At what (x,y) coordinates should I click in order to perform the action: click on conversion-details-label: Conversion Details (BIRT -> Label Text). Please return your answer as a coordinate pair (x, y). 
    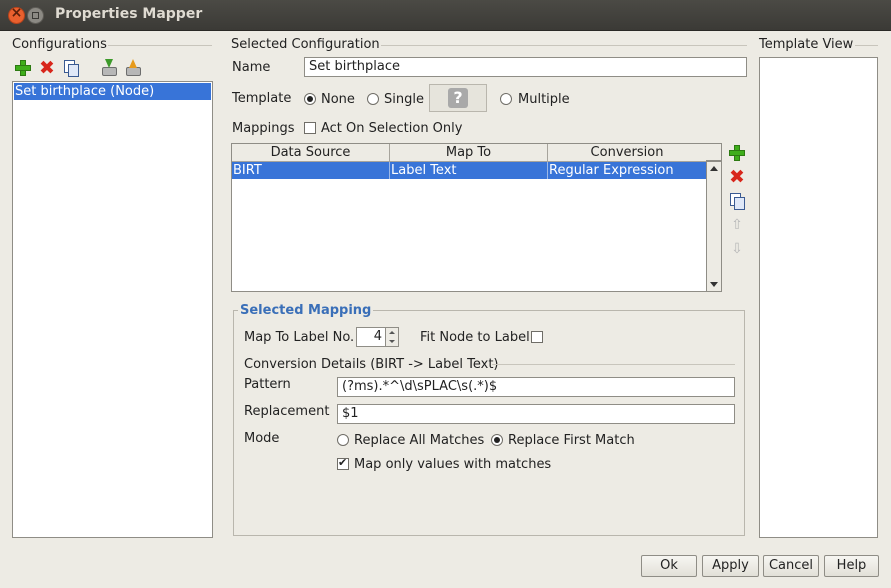
    Looking at the image, I should click on (371, 364).